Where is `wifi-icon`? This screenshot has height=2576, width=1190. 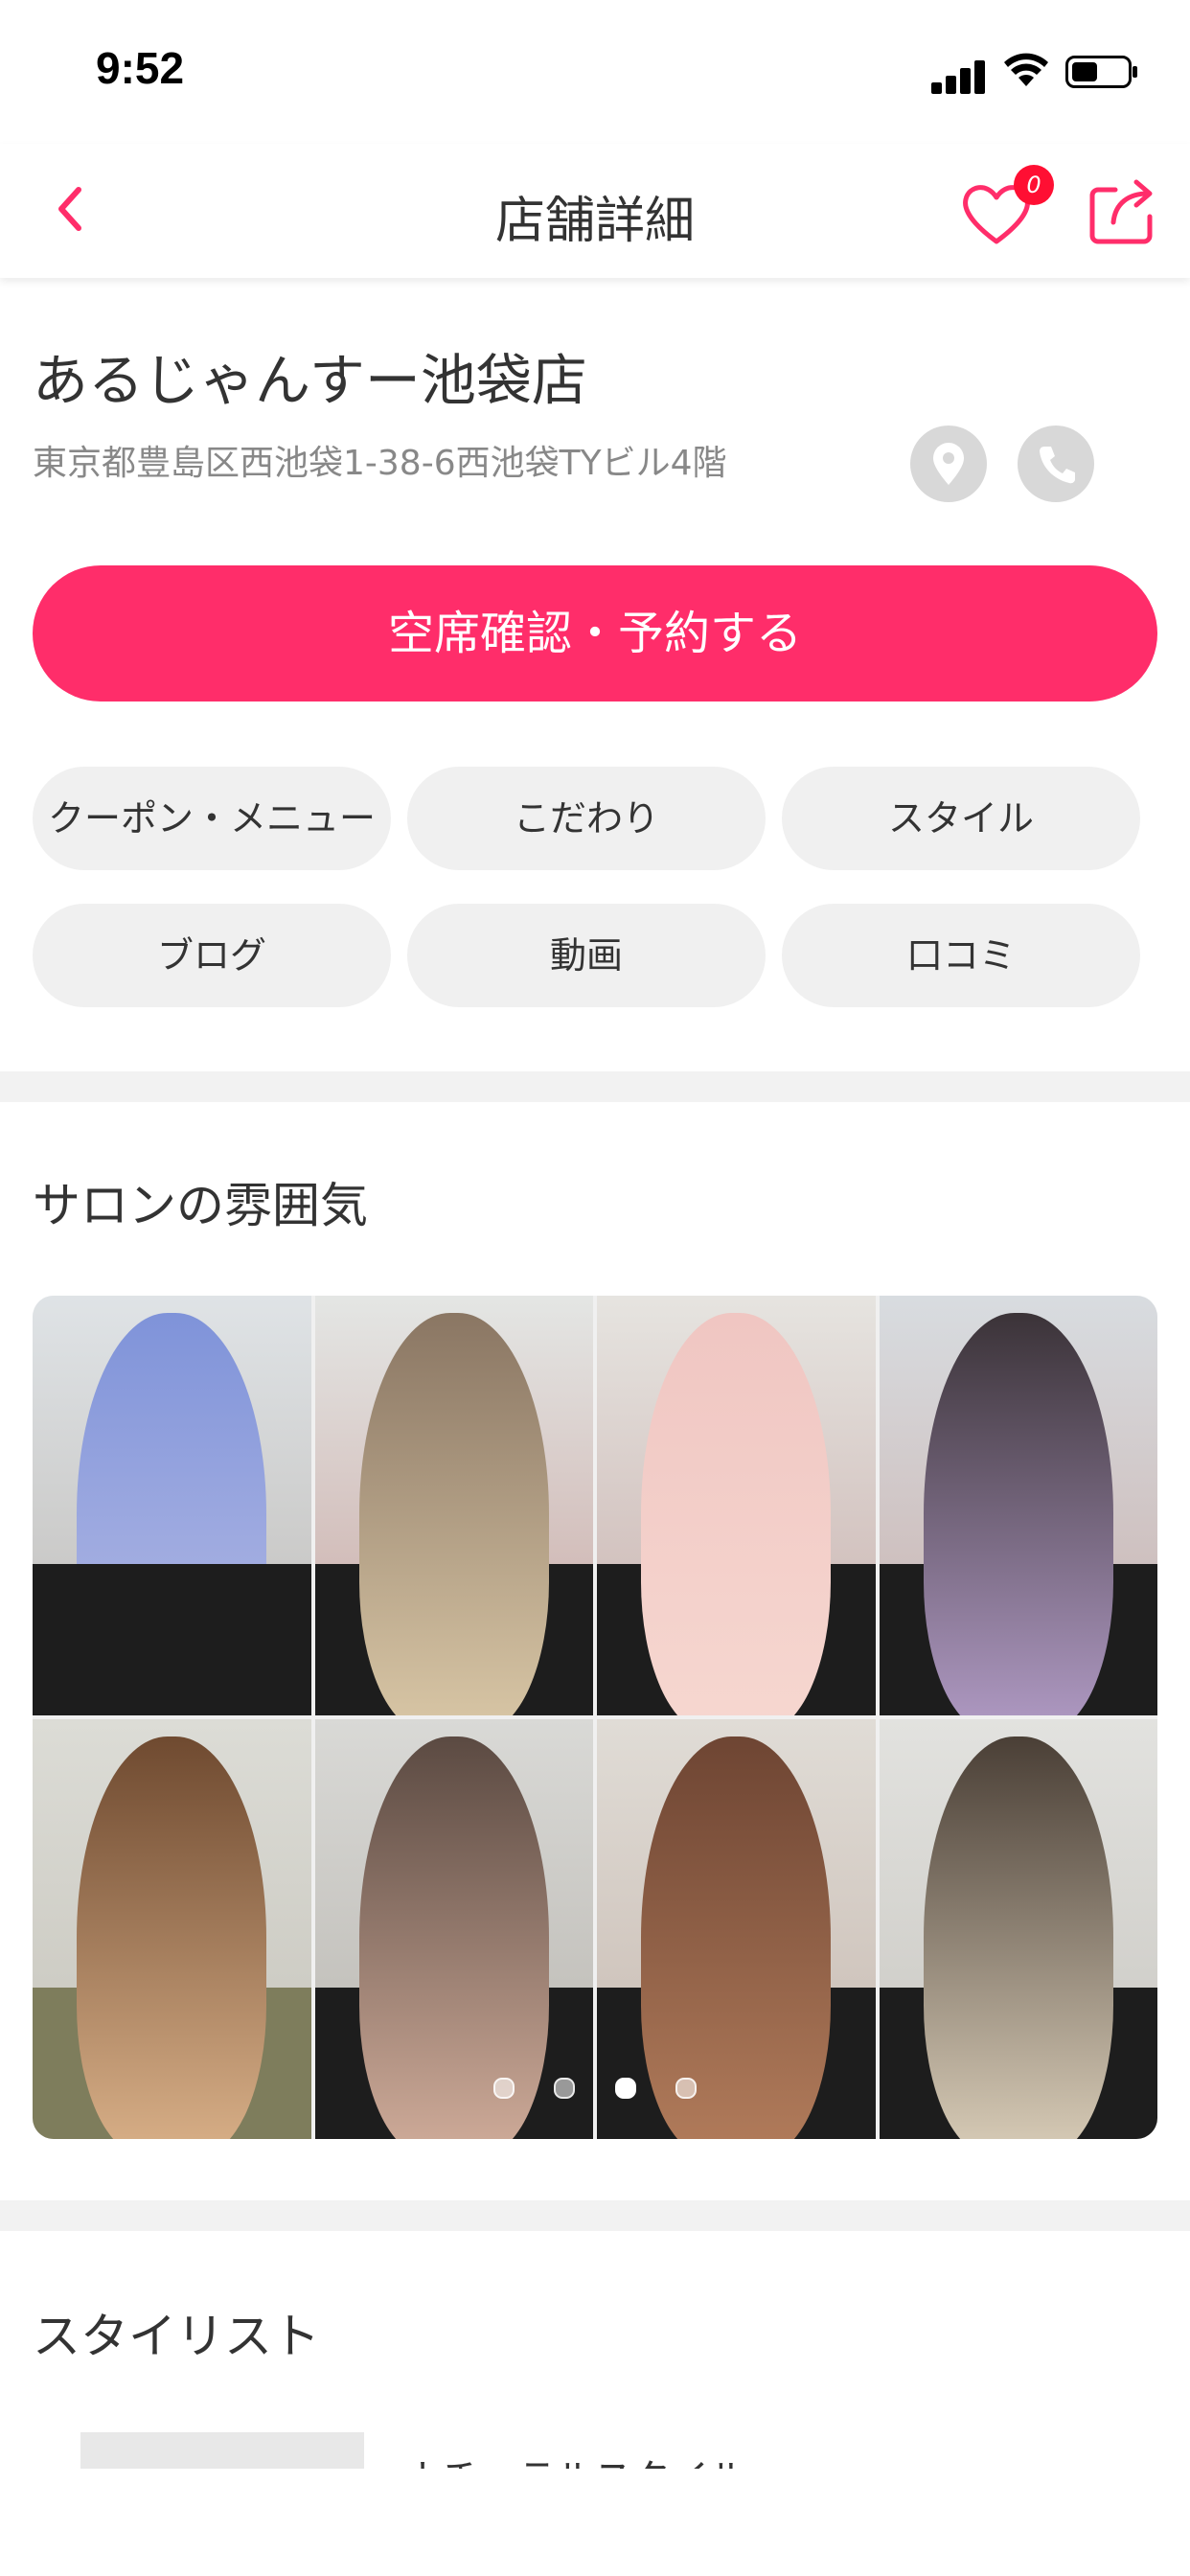 wifi-icon is located at coordinates (1026, 69).